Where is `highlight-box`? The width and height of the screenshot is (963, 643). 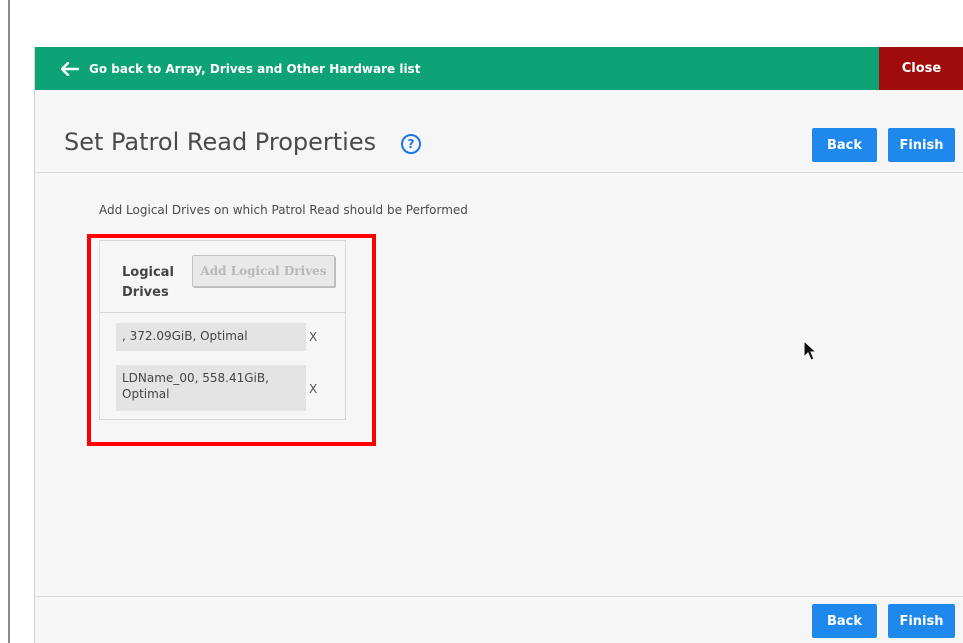
highlight-box is located at coordinates (231, 340).